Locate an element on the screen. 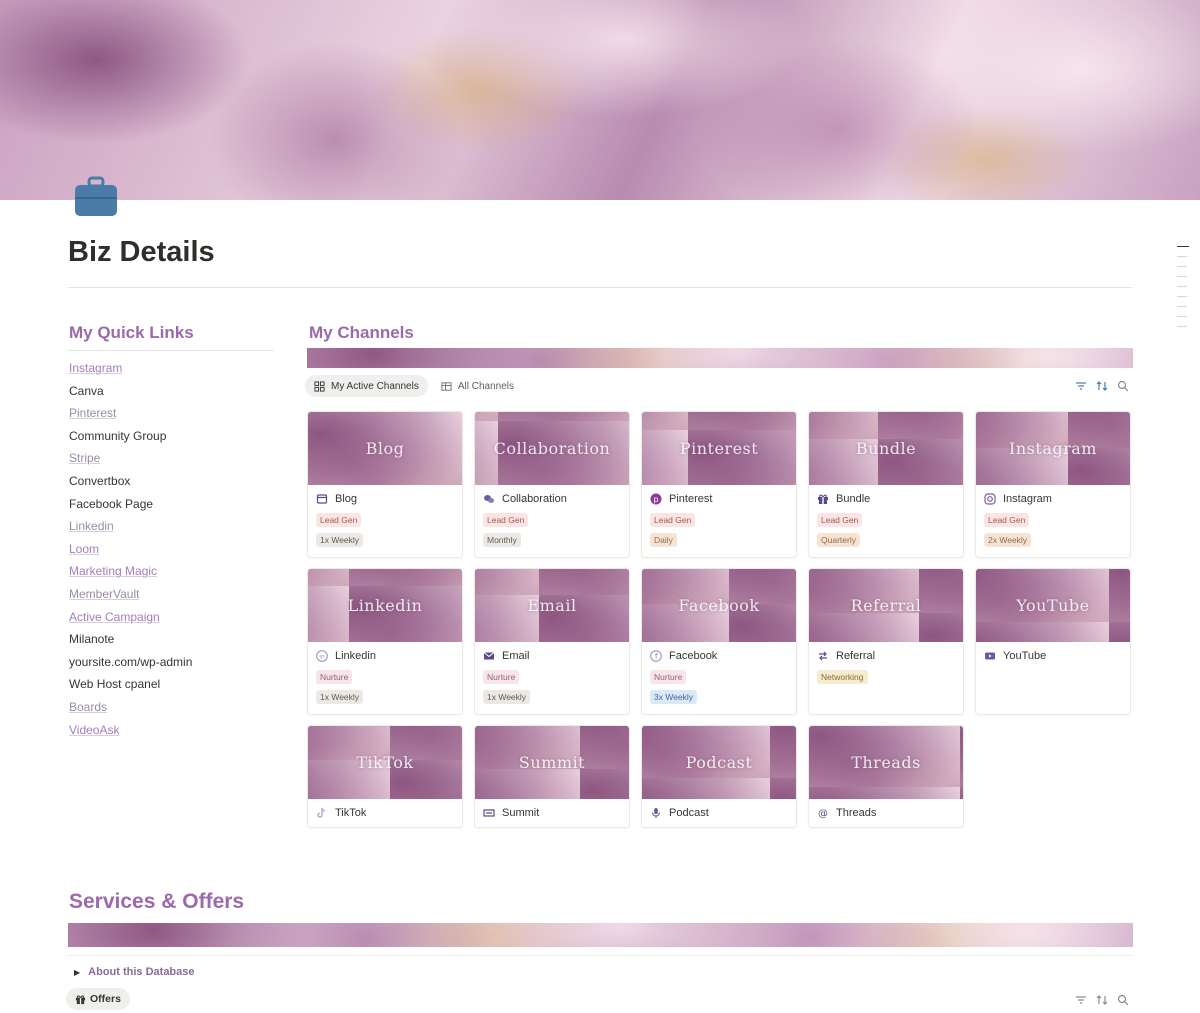 Image resolution: width=1200 pixels, height=1013 pixels. quick-links-heading: My Quick Links is located at coordinates (131, 332).